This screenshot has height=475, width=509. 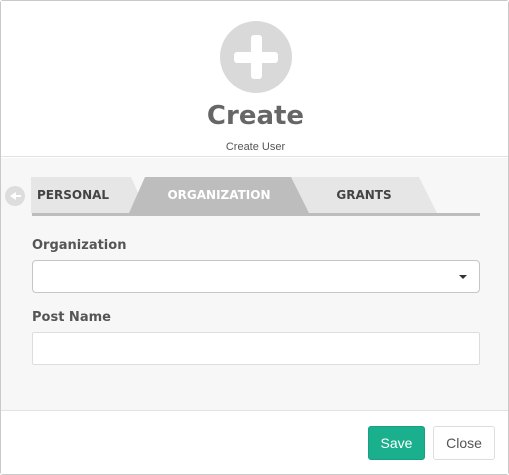 I want to click on modal-subtitle: Create User, so click(x=255, y=147).